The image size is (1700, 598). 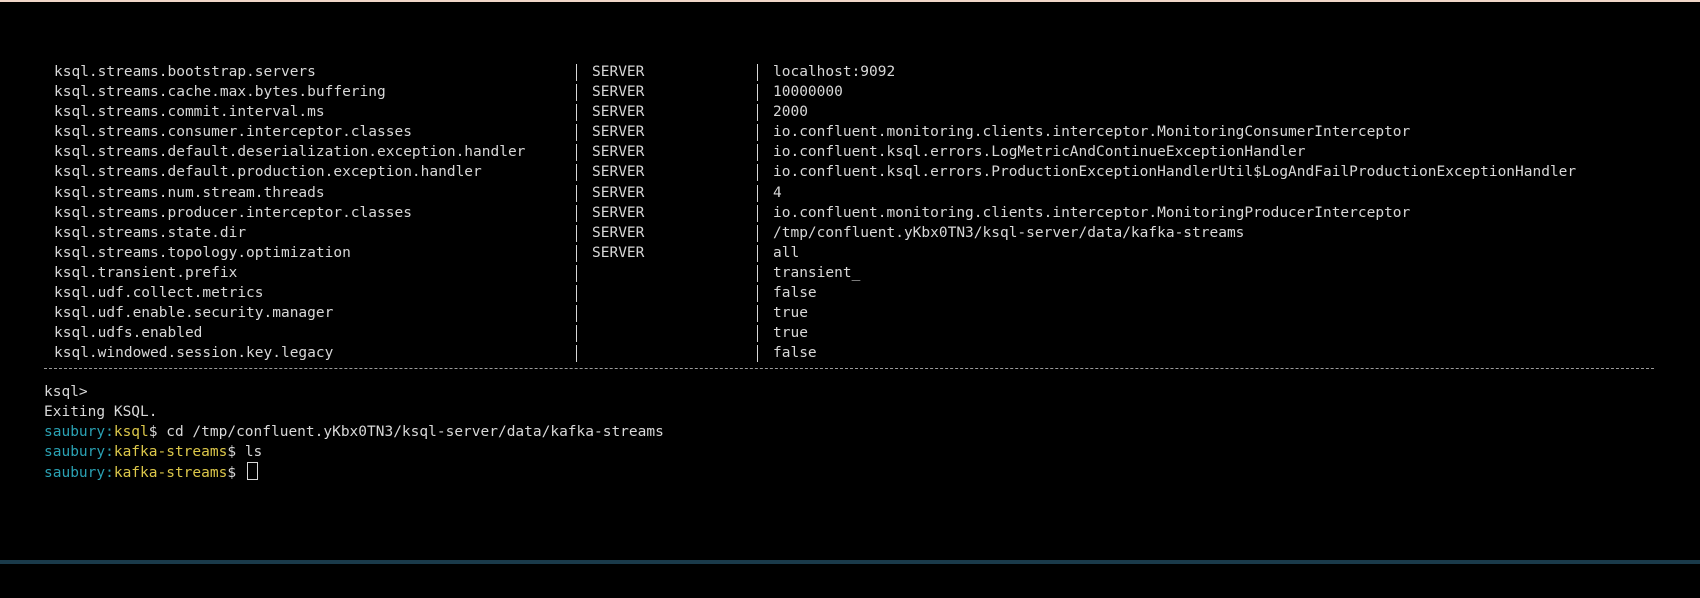 What do you see at coordinates (850, 562) in the screenshot?
I see `window-bottom-border` at bounding box center [850, 562].